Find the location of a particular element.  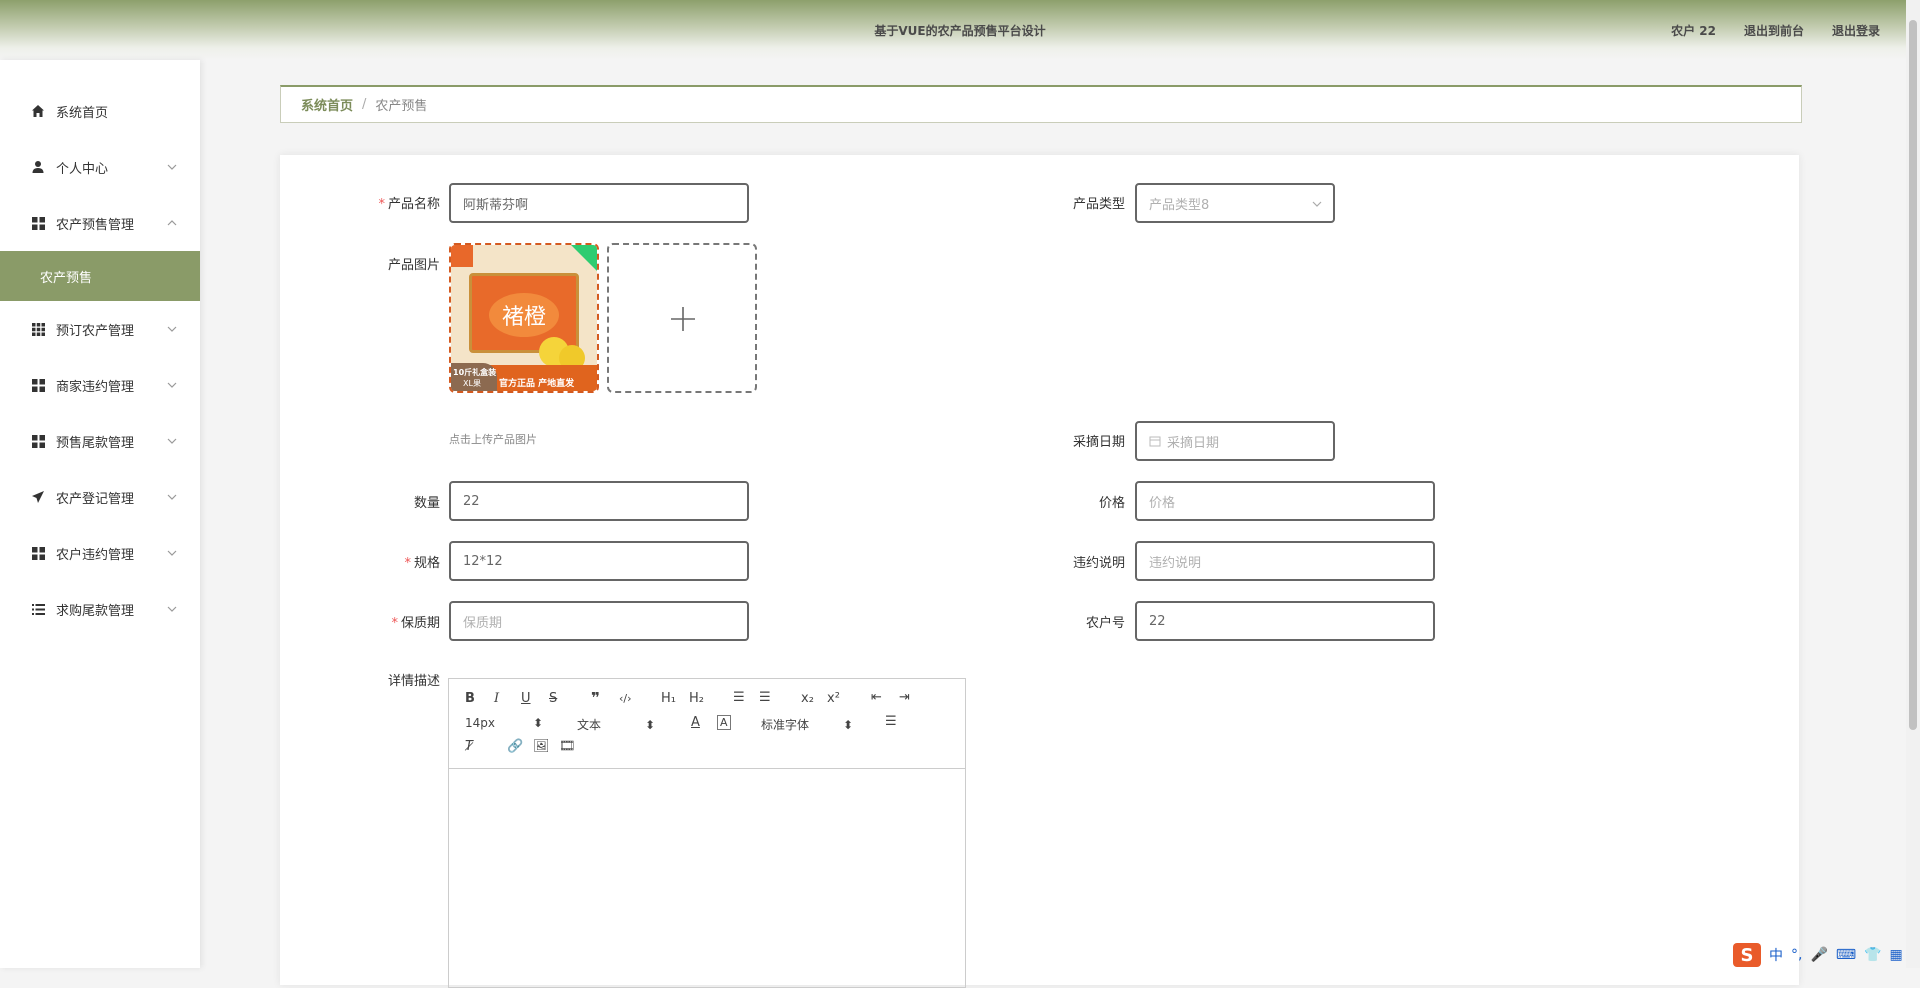

strike-button: S is located at coordinates (553, 698).